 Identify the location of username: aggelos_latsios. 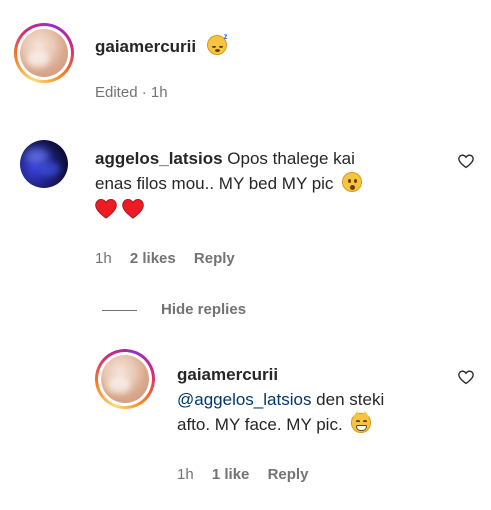
(159, 158).